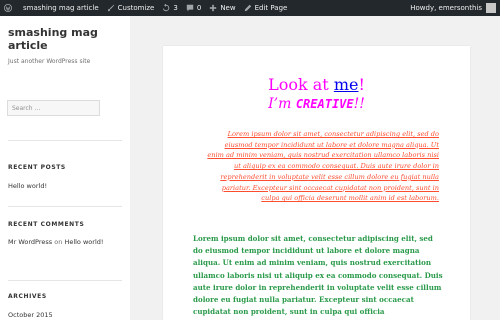  What do you see at coordinates (58, 242) in the screenshot?
I see `comment-on-text: on` at bounding box center [58, 242].